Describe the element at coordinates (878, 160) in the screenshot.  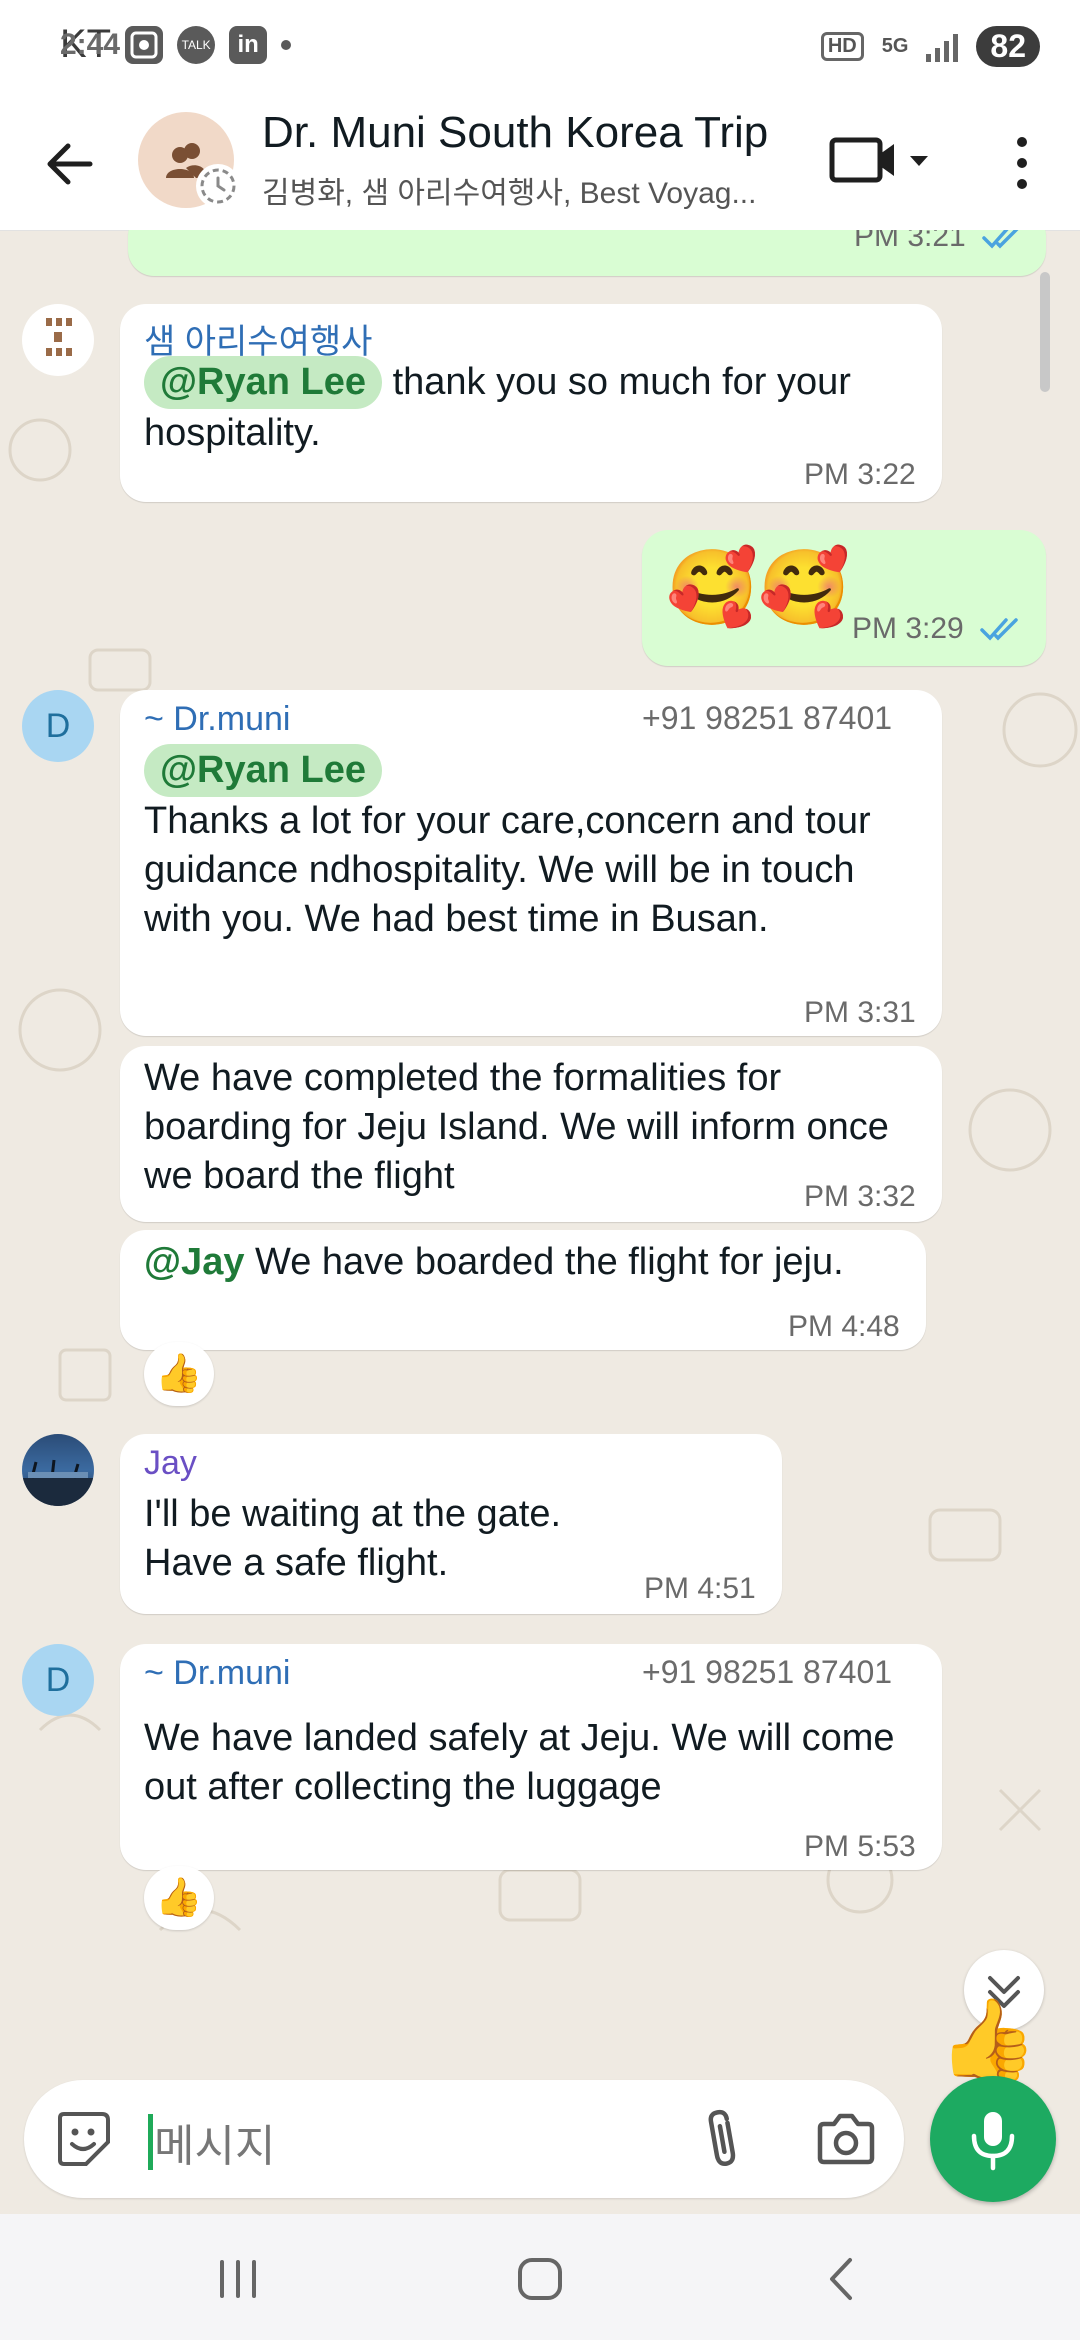
I see `video-camera-icon` at that location.